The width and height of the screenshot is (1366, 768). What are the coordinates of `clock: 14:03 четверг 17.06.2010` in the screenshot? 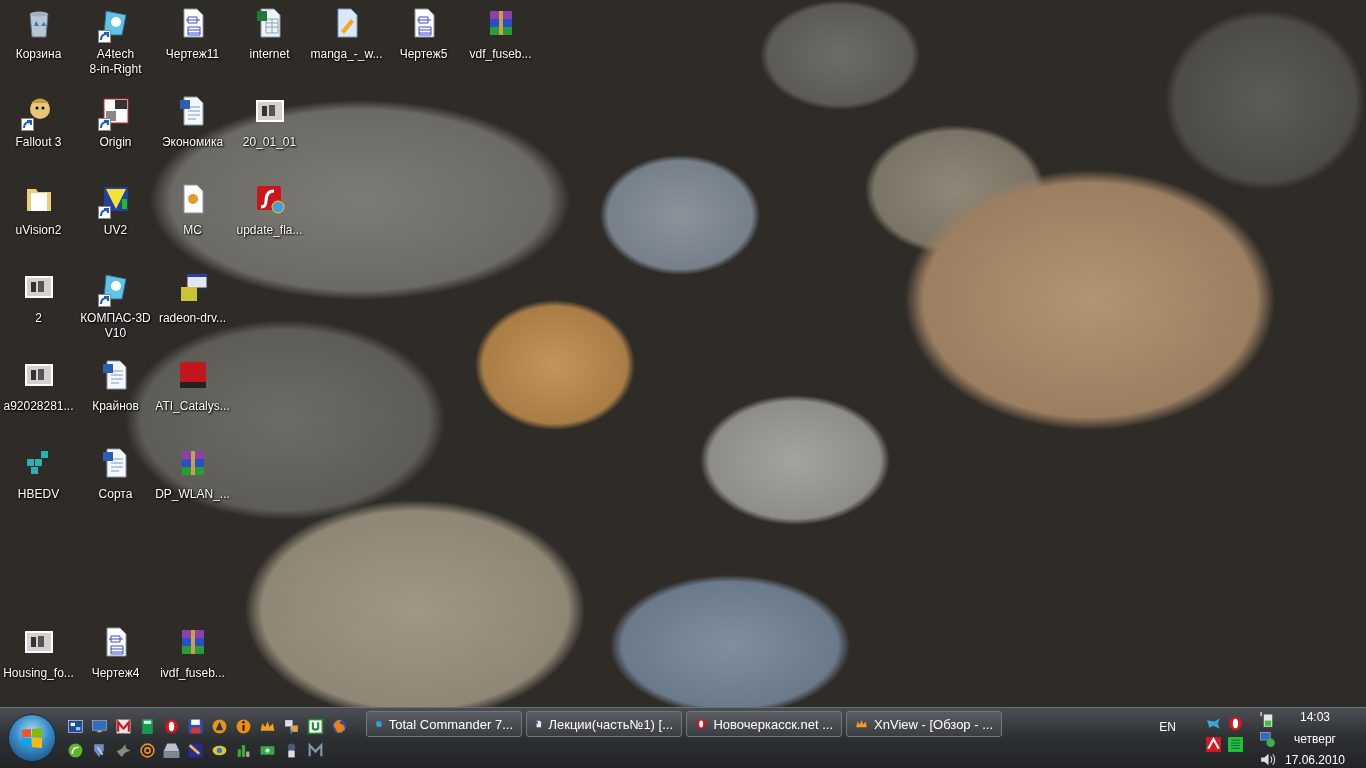 It's located at (1315, 738).